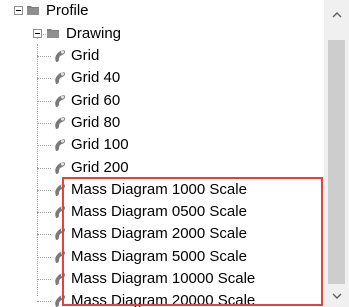 The image size is (349, 307). Describe the element at coordinates (160, 78) in the screenshot. I see `tree-node-style: Grid 40` at that location.